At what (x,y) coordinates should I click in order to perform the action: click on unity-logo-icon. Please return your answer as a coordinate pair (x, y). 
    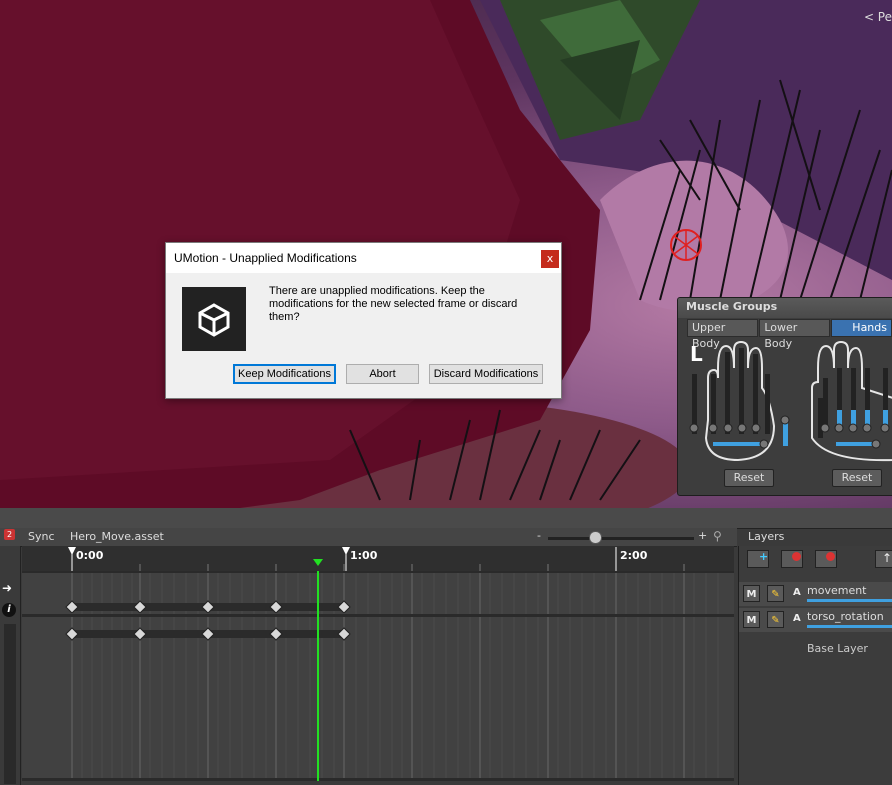
    Looking at the image, I should click on (214, 319).